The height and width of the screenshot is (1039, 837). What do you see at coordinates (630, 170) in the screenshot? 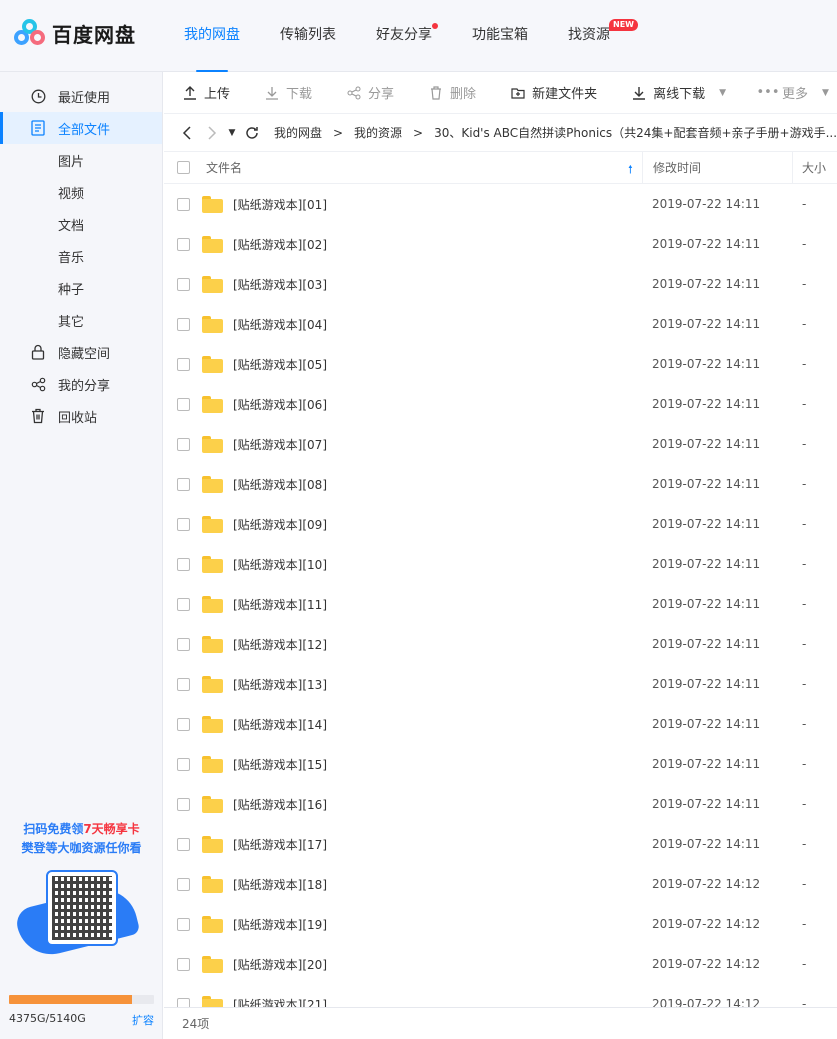
I see `sort-asc-icon: 🠕` at bounding box center [630, 170].